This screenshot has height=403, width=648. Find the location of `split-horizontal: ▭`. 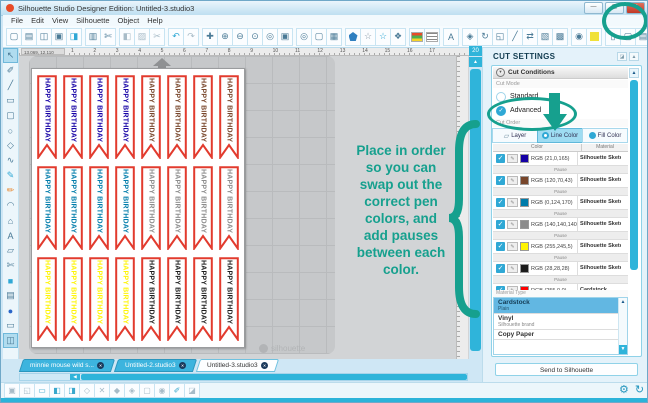

split-horizontal: ▭ is located at coordinates (10, 325).